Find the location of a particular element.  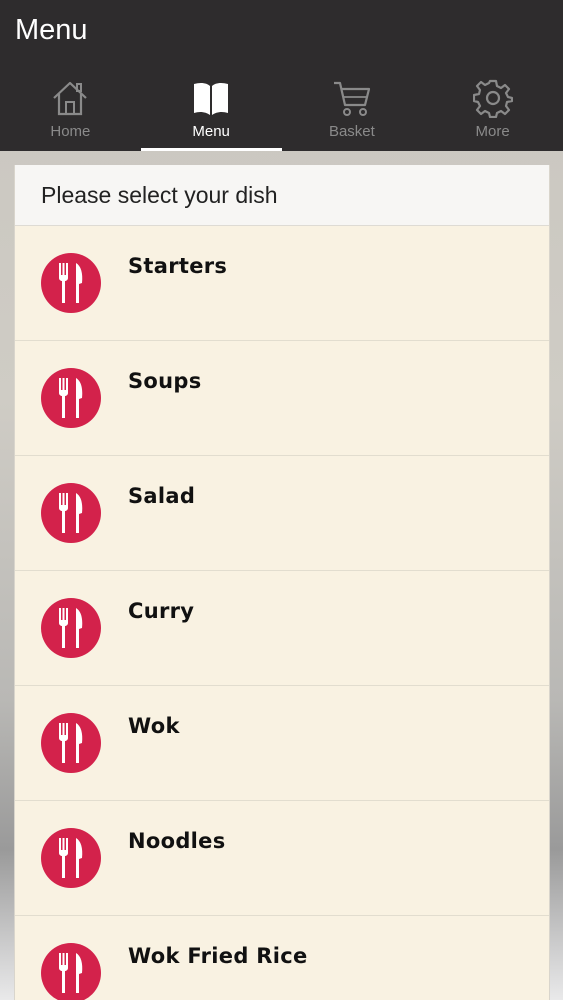

tab-menu: Menu is located at coordinates (211, 110).